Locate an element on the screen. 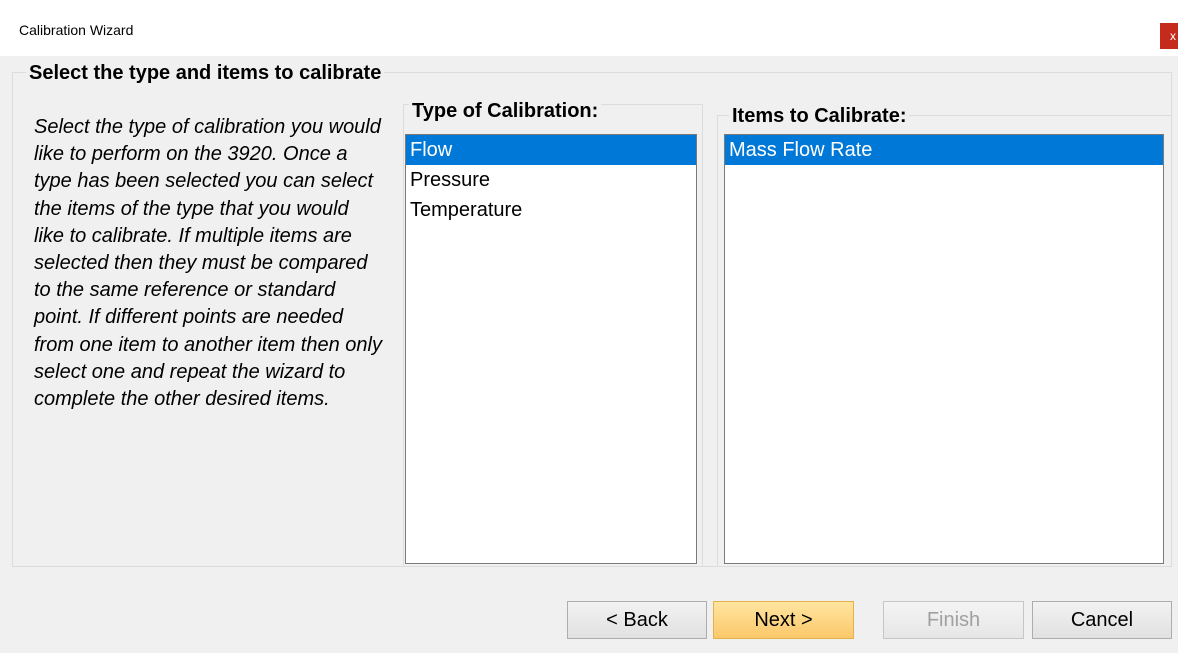  finish-button: Finish is located at coordinates (953, 620).